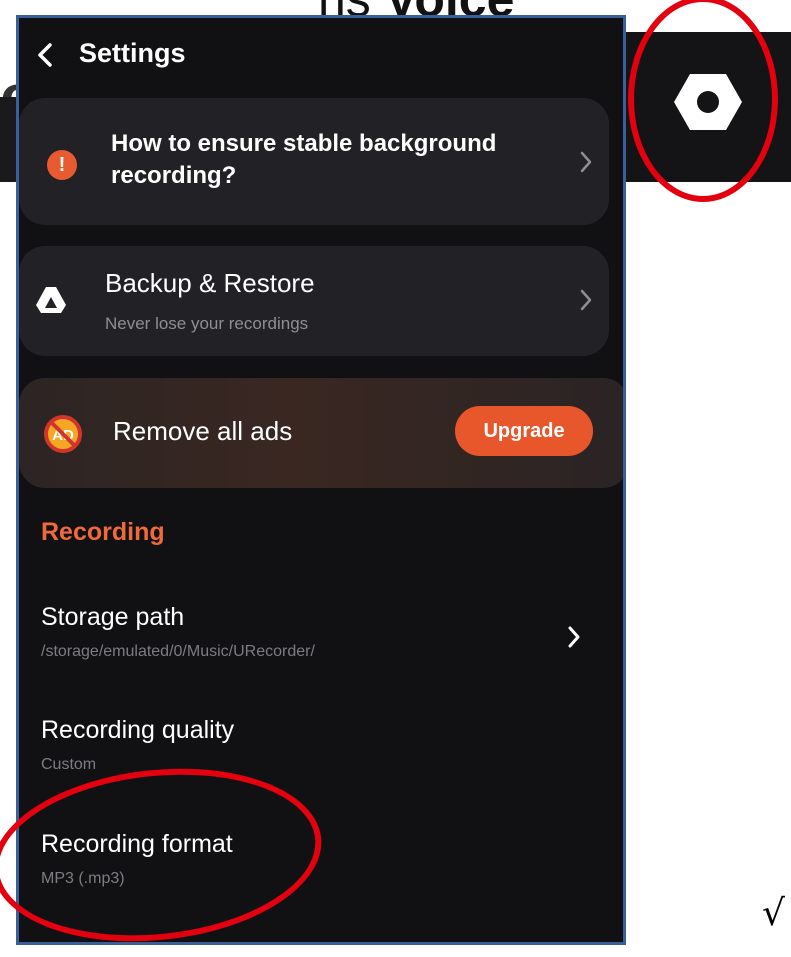 Image resolution: width=791 pixels, height=957 pixels. What do you see at coordinates (524, 431) in the screenshot?
I see `upgrade-button: Upgrade` at bounding box center [524, 431].